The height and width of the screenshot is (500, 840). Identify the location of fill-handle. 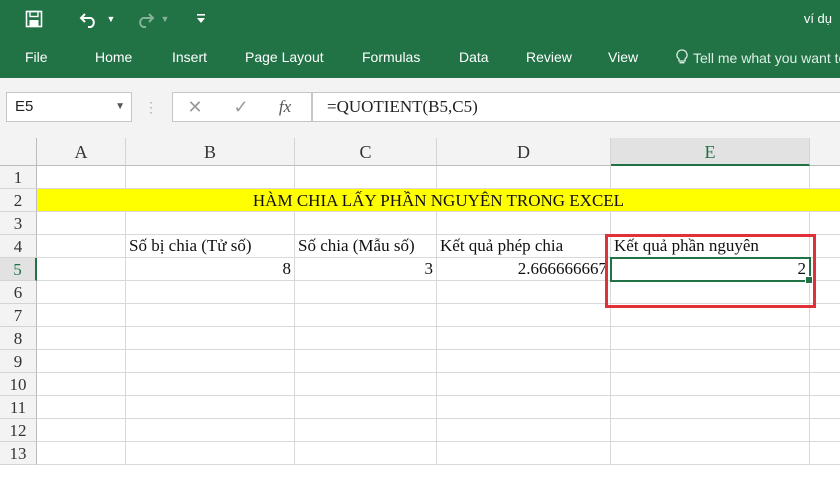
(809, 280).